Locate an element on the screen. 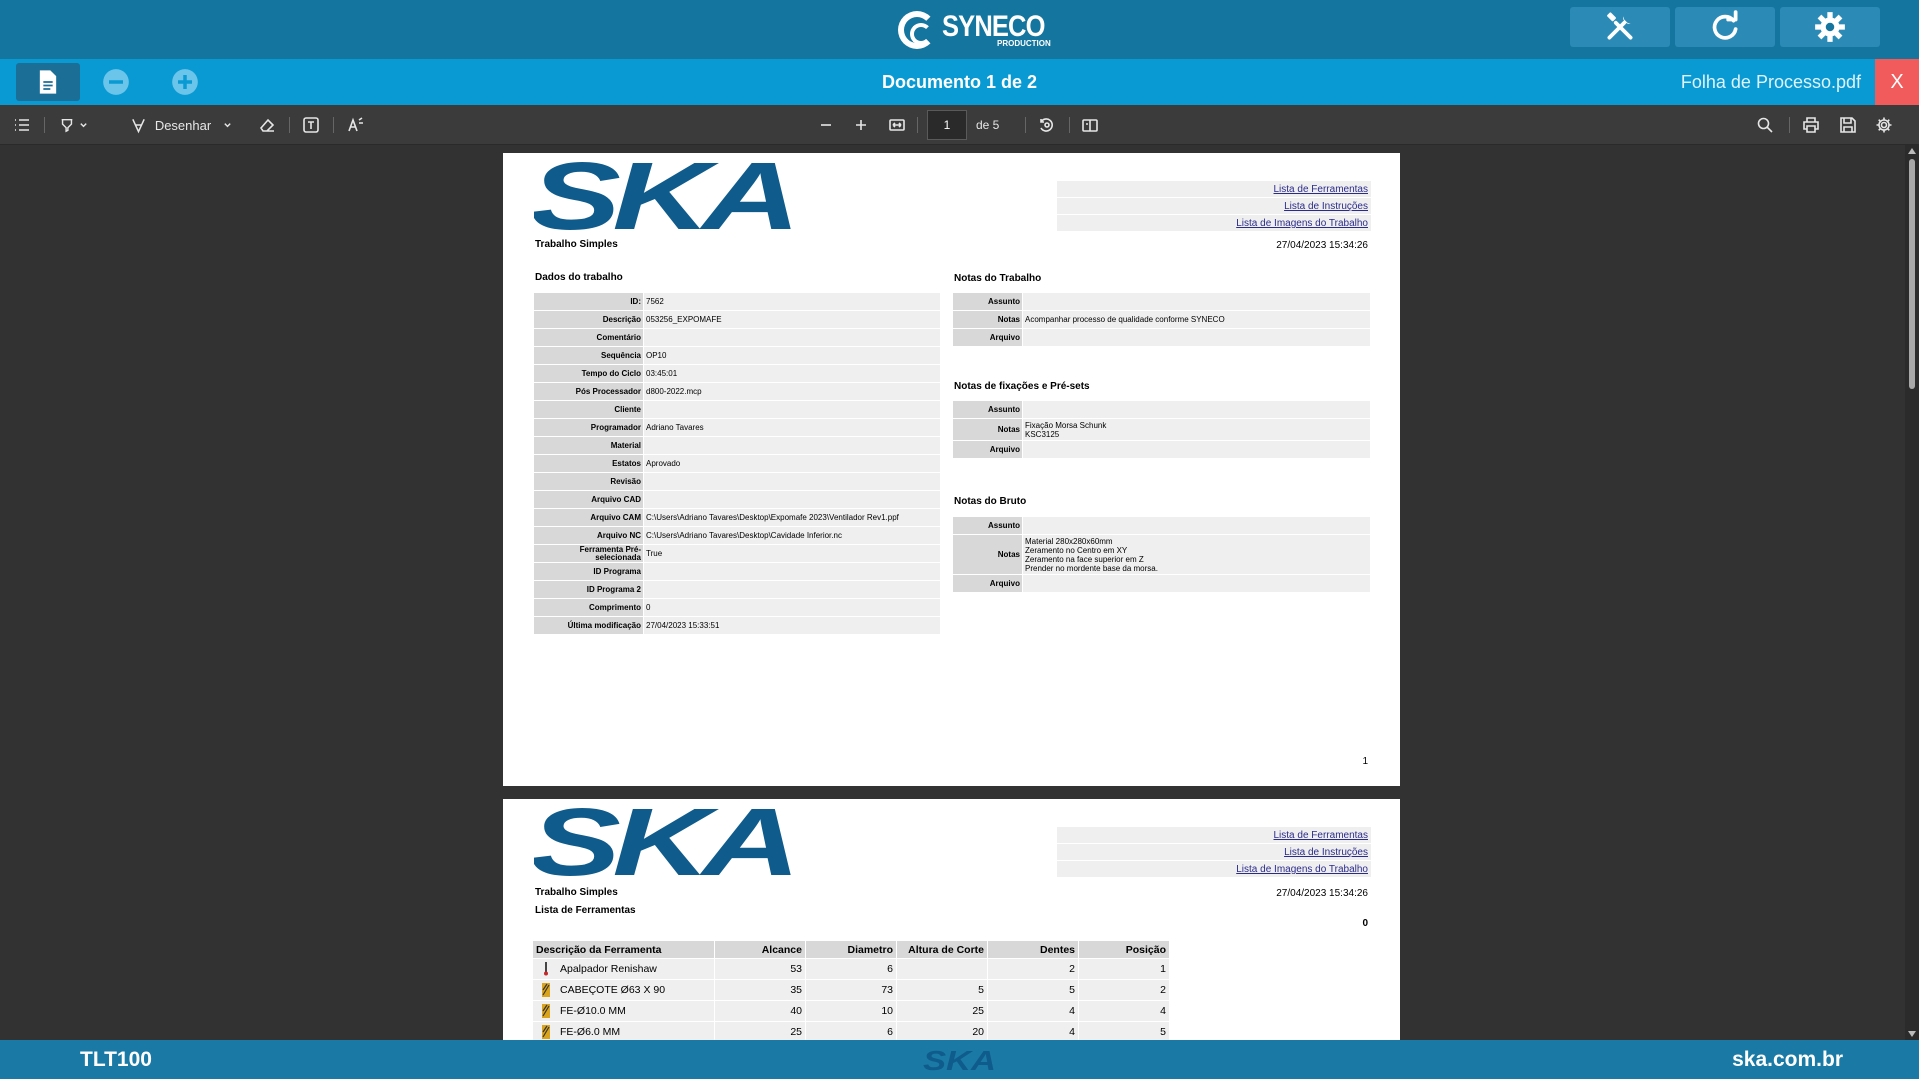 The width and height of the screenshot is (1919, 1079). field-label: Assunto is located at coordinates (987, 525).